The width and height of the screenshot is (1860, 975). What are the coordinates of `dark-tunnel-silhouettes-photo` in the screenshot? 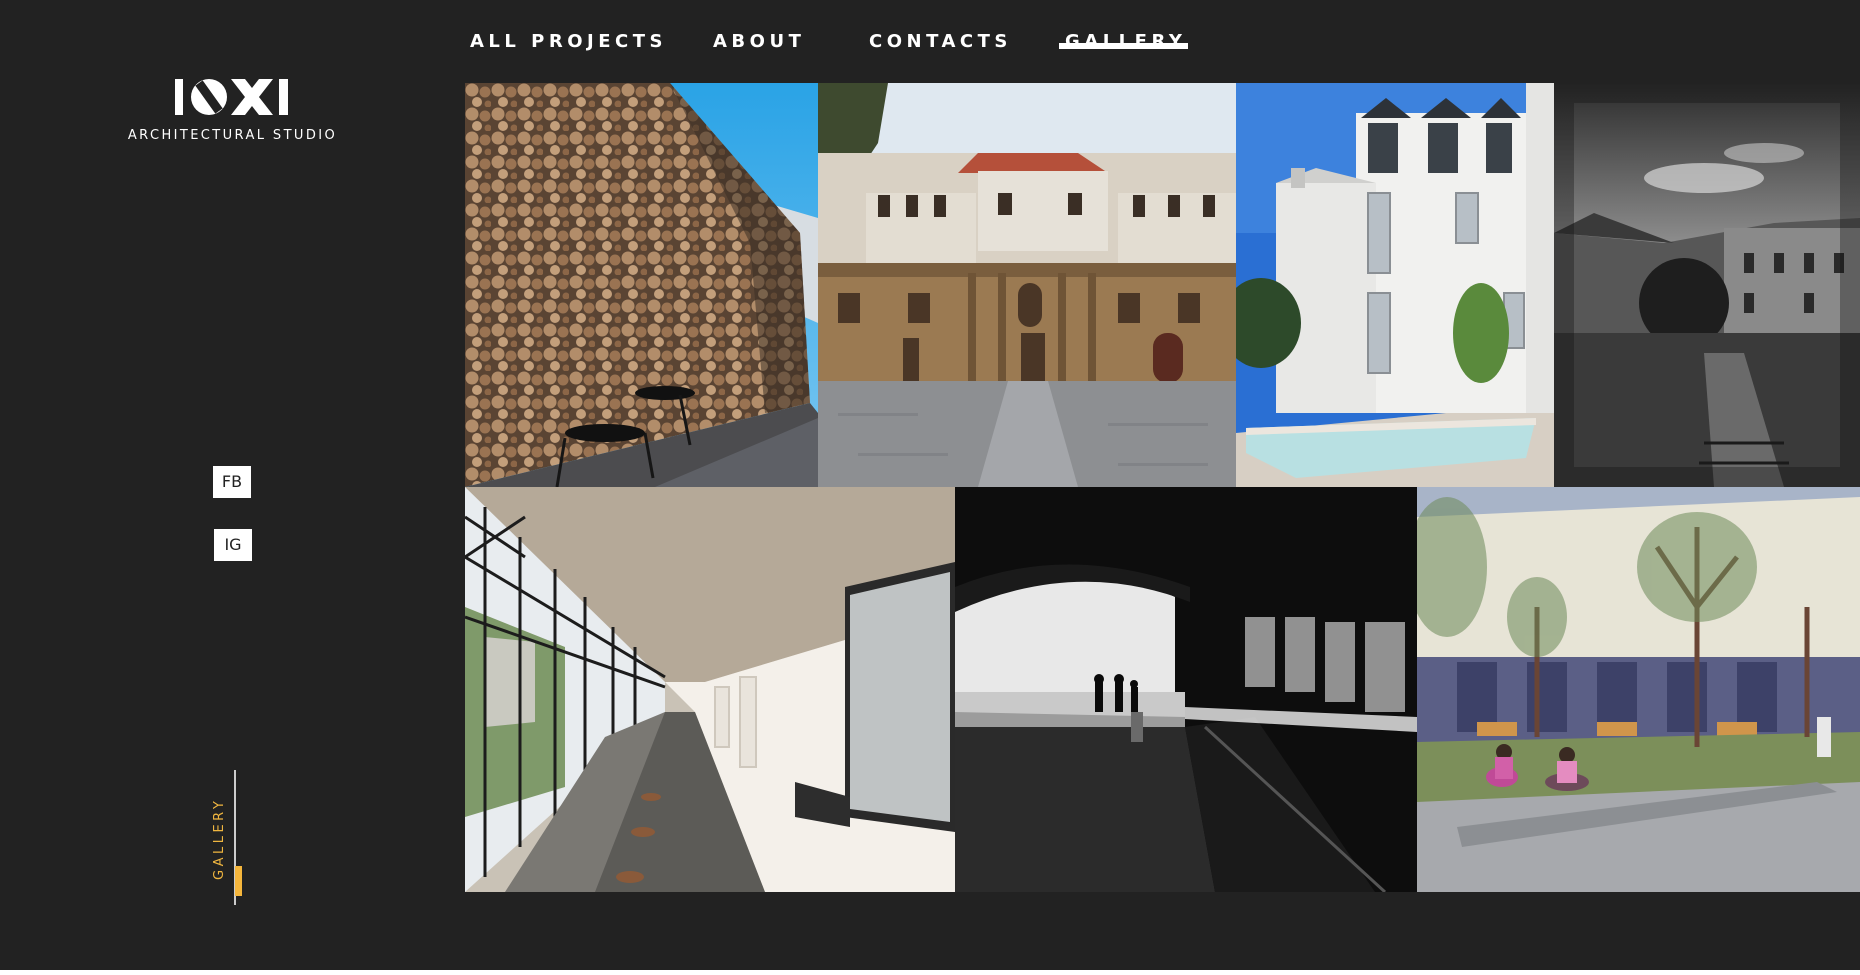 It's located at (1186, 689).